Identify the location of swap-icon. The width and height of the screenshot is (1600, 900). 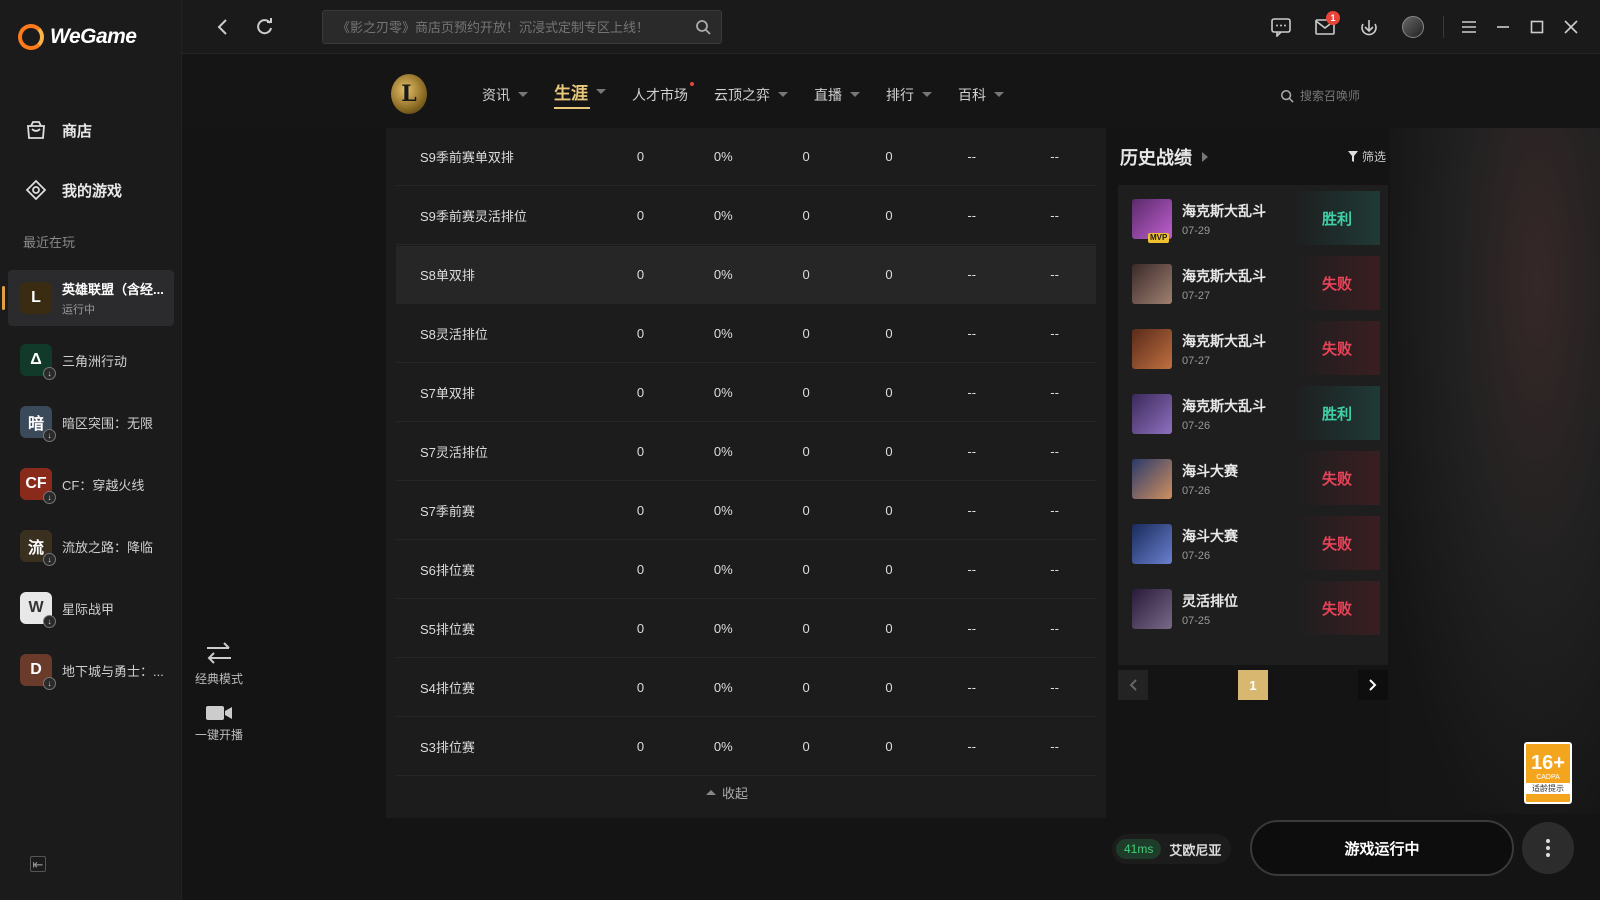
(219, 655).